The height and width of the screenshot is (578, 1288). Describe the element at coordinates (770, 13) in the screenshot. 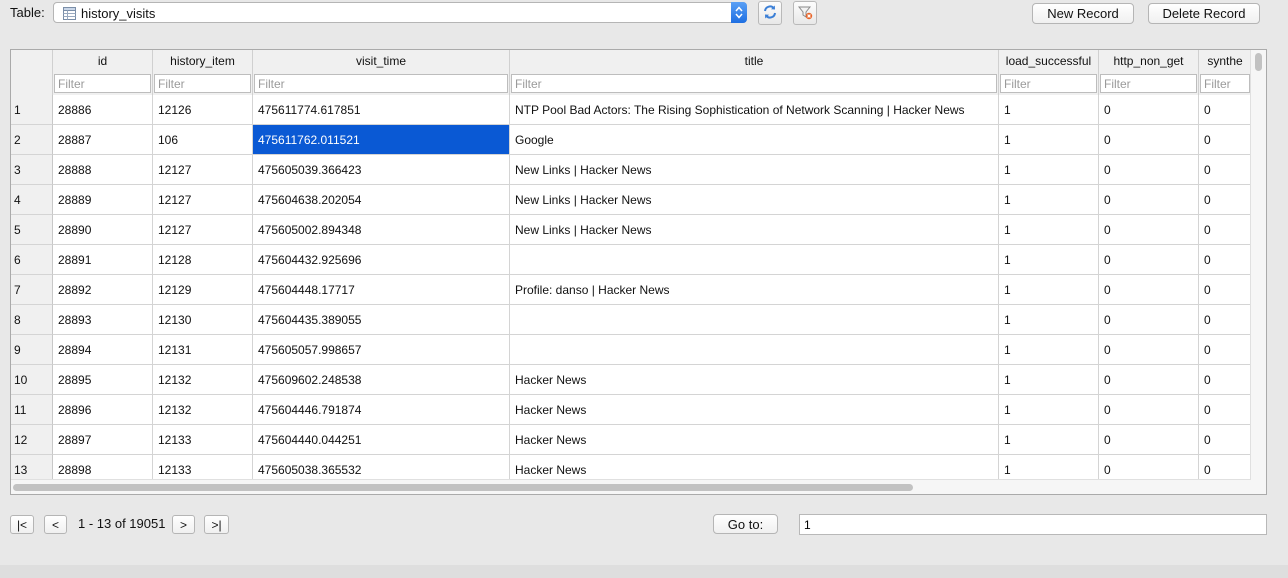

I see `refresh-button` at that location.